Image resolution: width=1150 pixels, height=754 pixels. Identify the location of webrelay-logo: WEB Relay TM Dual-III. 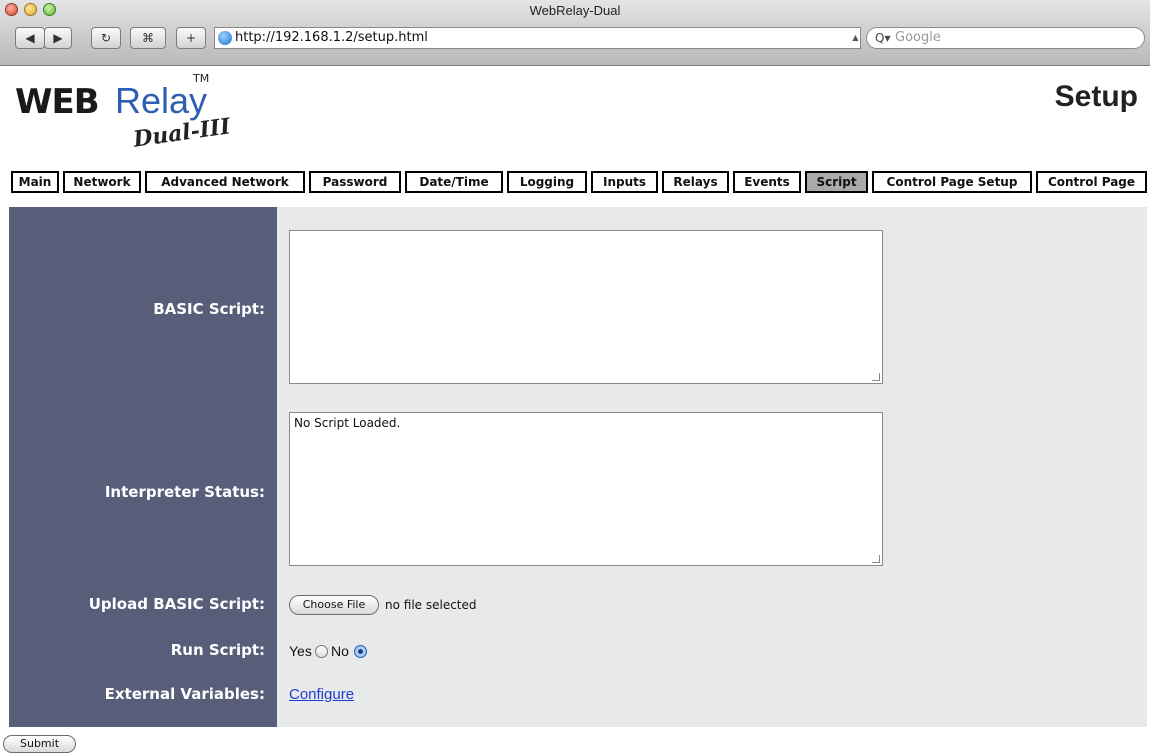
(125, 114).